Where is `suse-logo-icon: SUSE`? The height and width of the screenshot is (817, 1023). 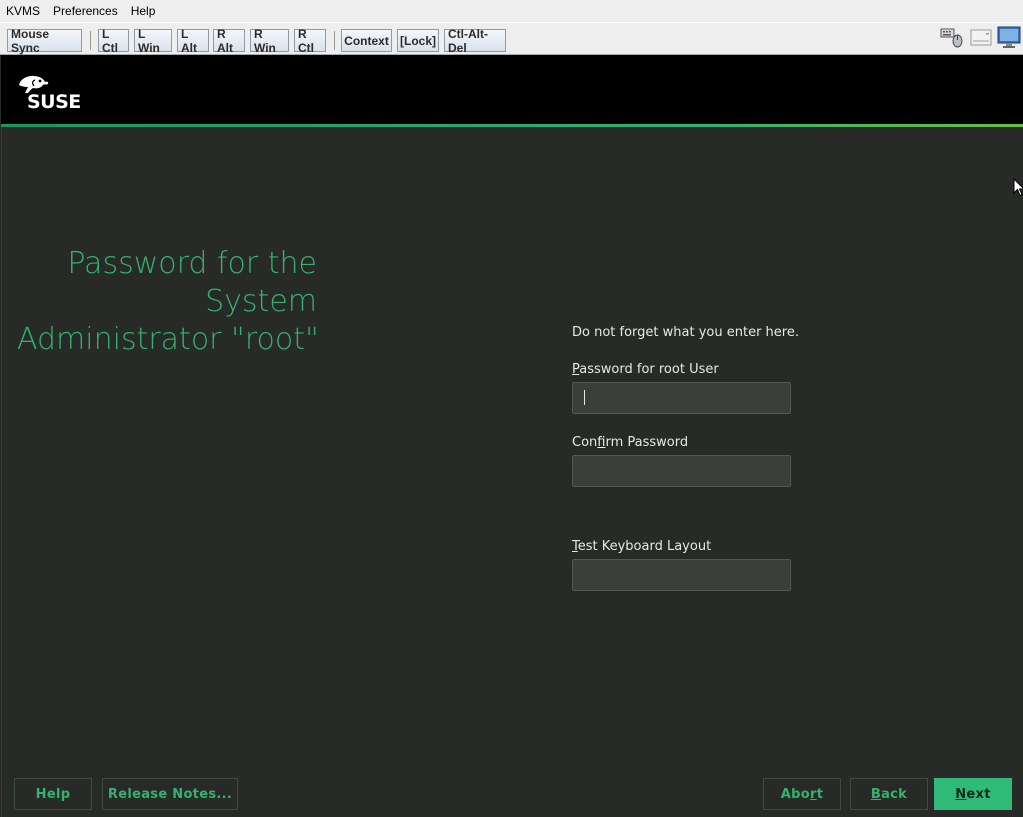
suse-logo-icon: SUSE is located at coordinates (50, 92).